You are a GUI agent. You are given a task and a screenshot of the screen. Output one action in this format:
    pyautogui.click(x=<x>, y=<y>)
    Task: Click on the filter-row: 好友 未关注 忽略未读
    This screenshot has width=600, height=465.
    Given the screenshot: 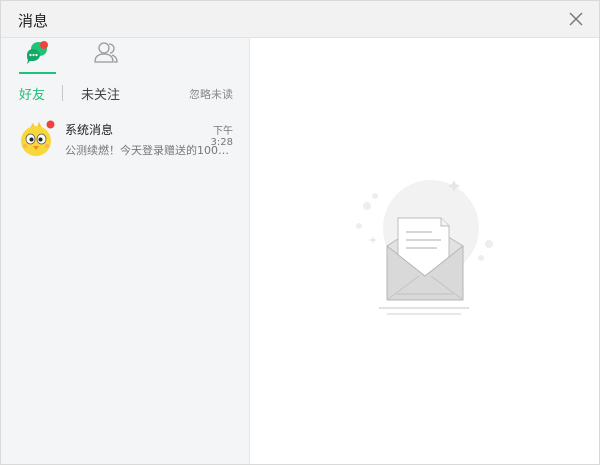 What is the action you would take?
    pyautogui.click(x=125, y=93)
    